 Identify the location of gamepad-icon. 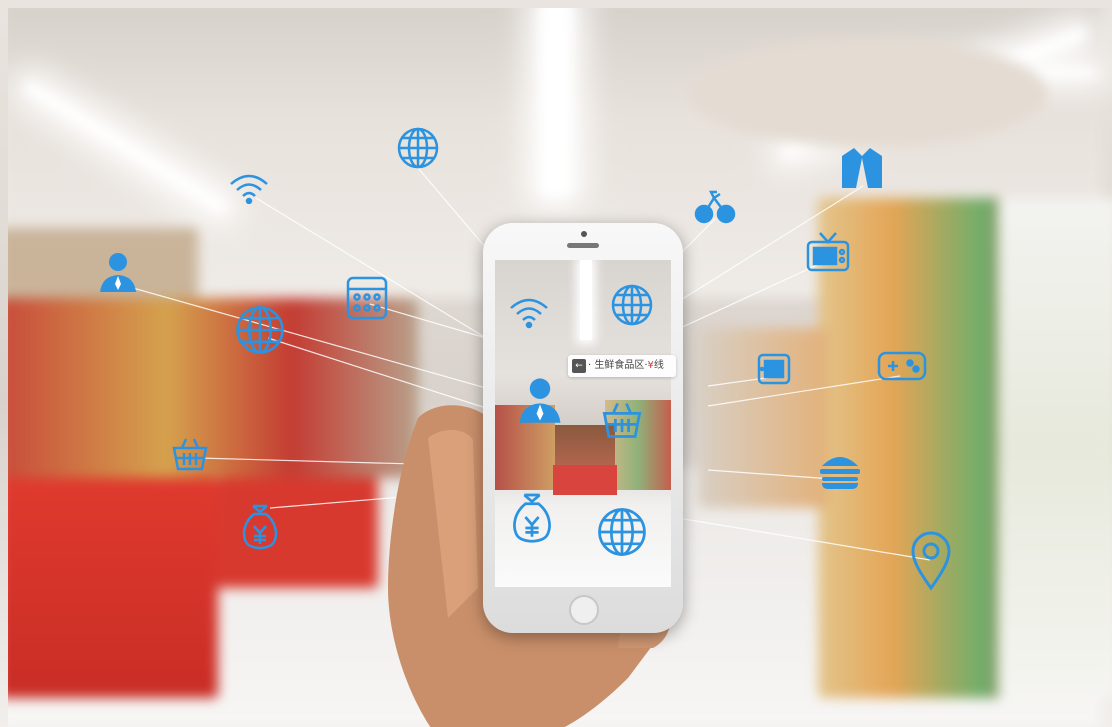
(902, 366).